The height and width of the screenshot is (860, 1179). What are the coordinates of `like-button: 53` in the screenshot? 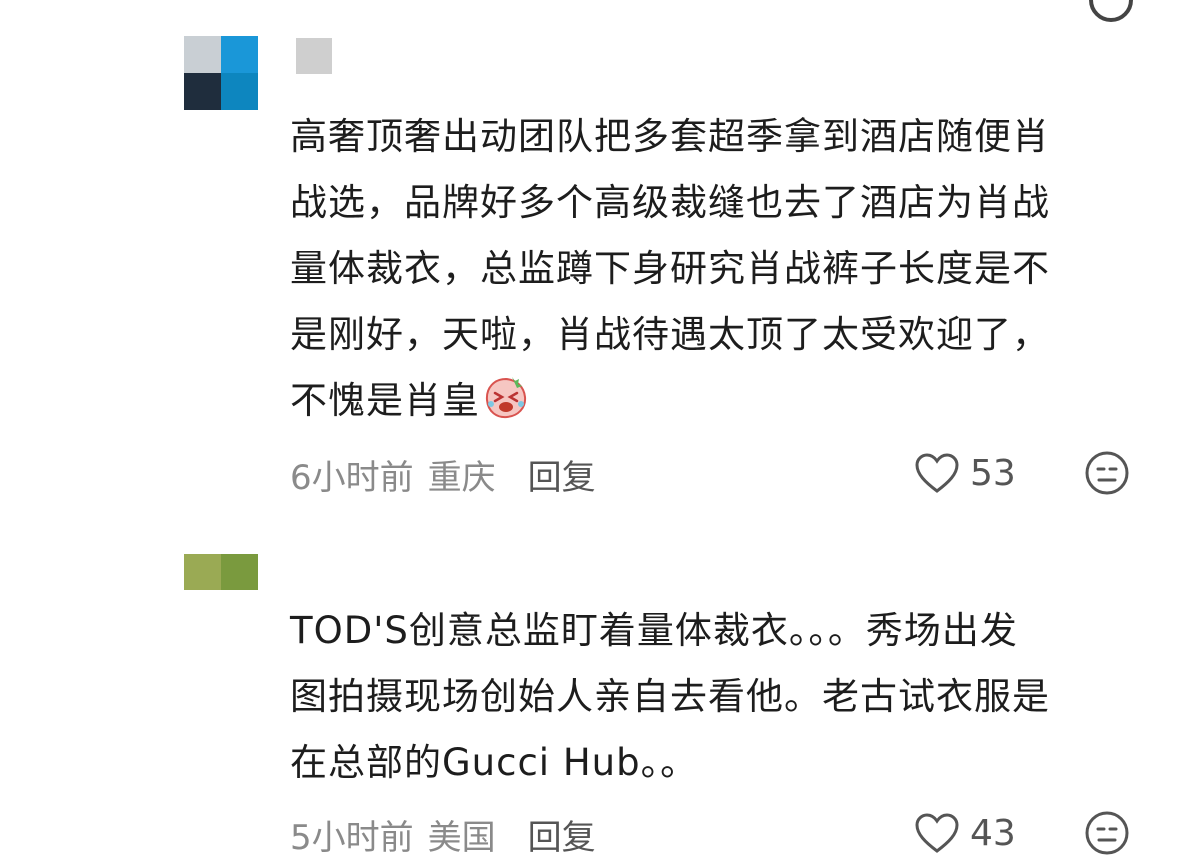 It's located at (965, 473).